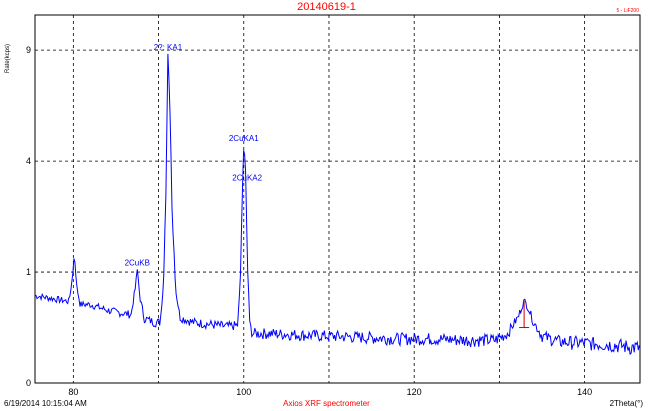 Image resolution: width=653 pixels, height=411 pixels. I want to click on y-tick-label: 0, so click(28, 383).